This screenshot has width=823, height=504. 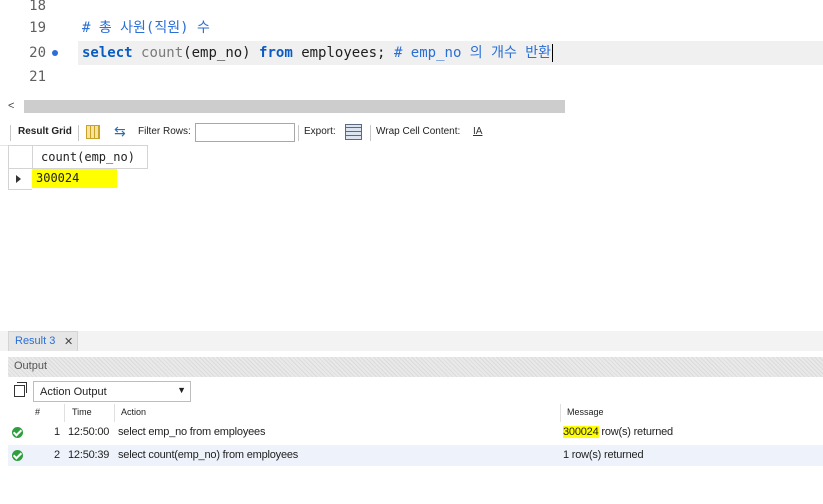 I want to click on editor-line: 19 # 총 사원(직원) 수, so click(x=411, y=28).